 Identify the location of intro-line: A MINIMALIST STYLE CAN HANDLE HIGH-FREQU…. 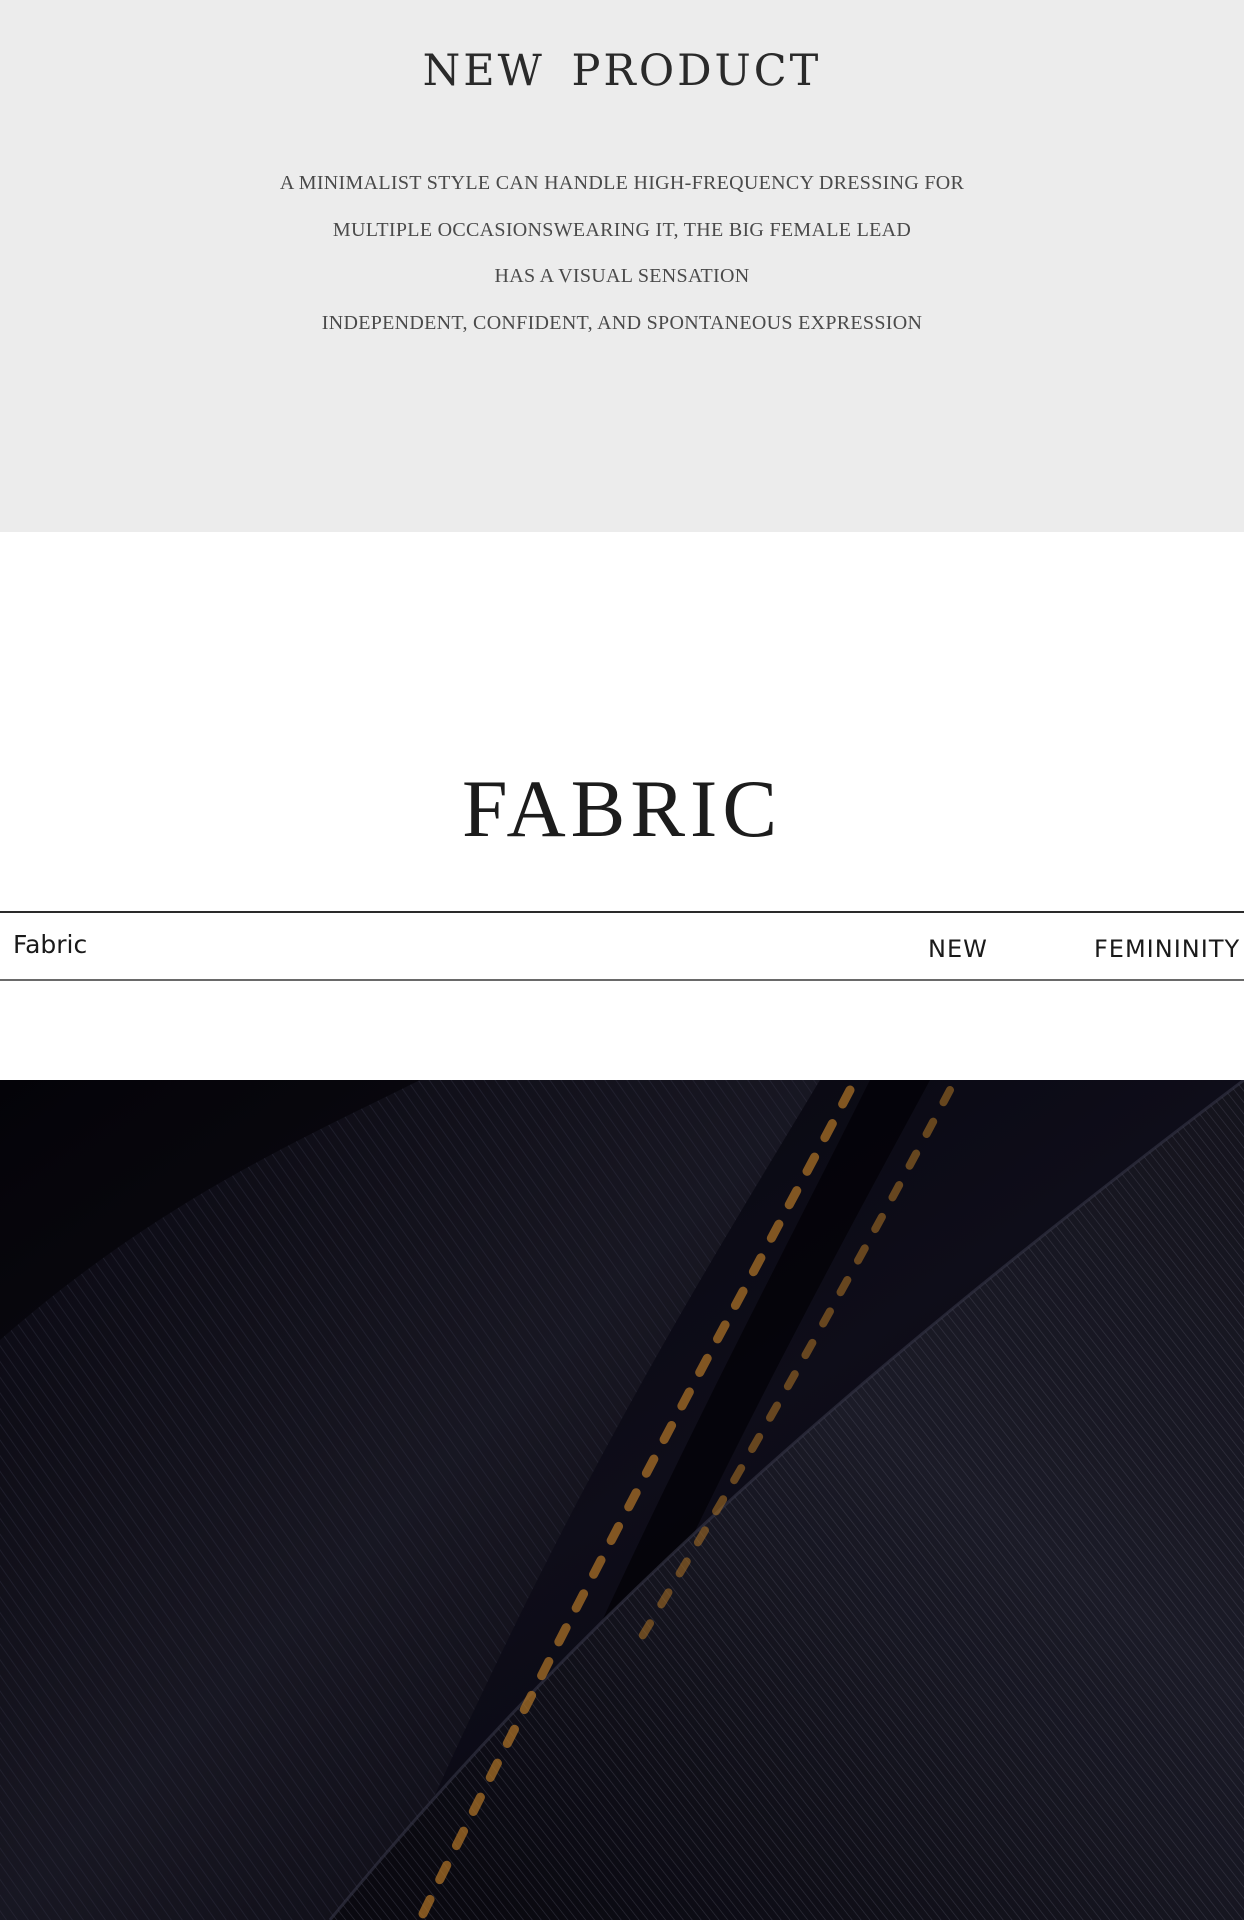
(622, 183).